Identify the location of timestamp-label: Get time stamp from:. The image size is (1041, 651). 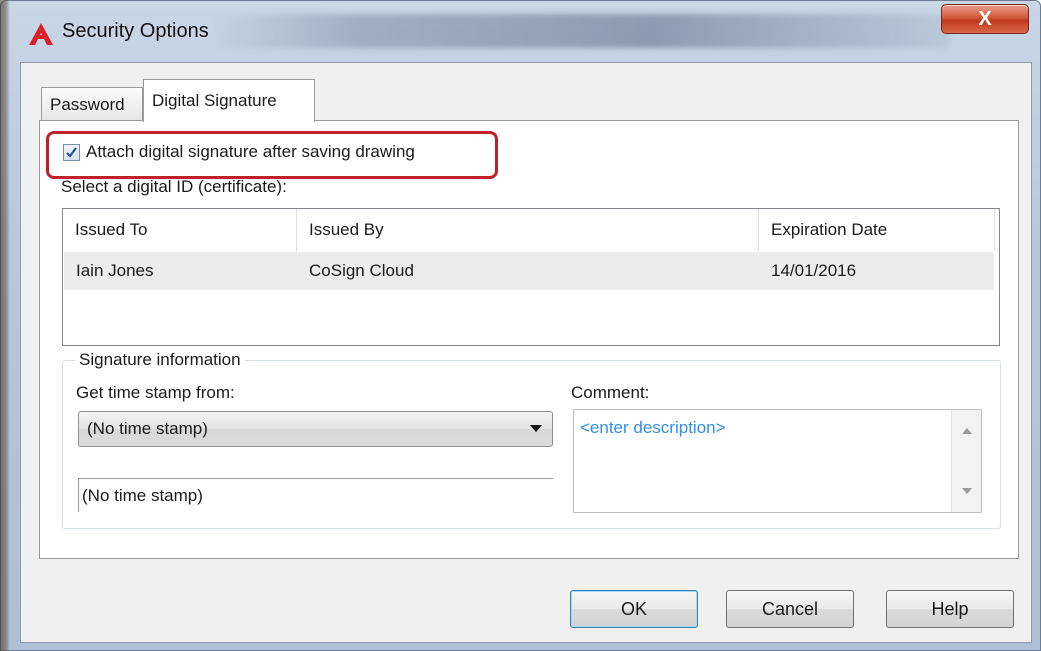
(155, 392).